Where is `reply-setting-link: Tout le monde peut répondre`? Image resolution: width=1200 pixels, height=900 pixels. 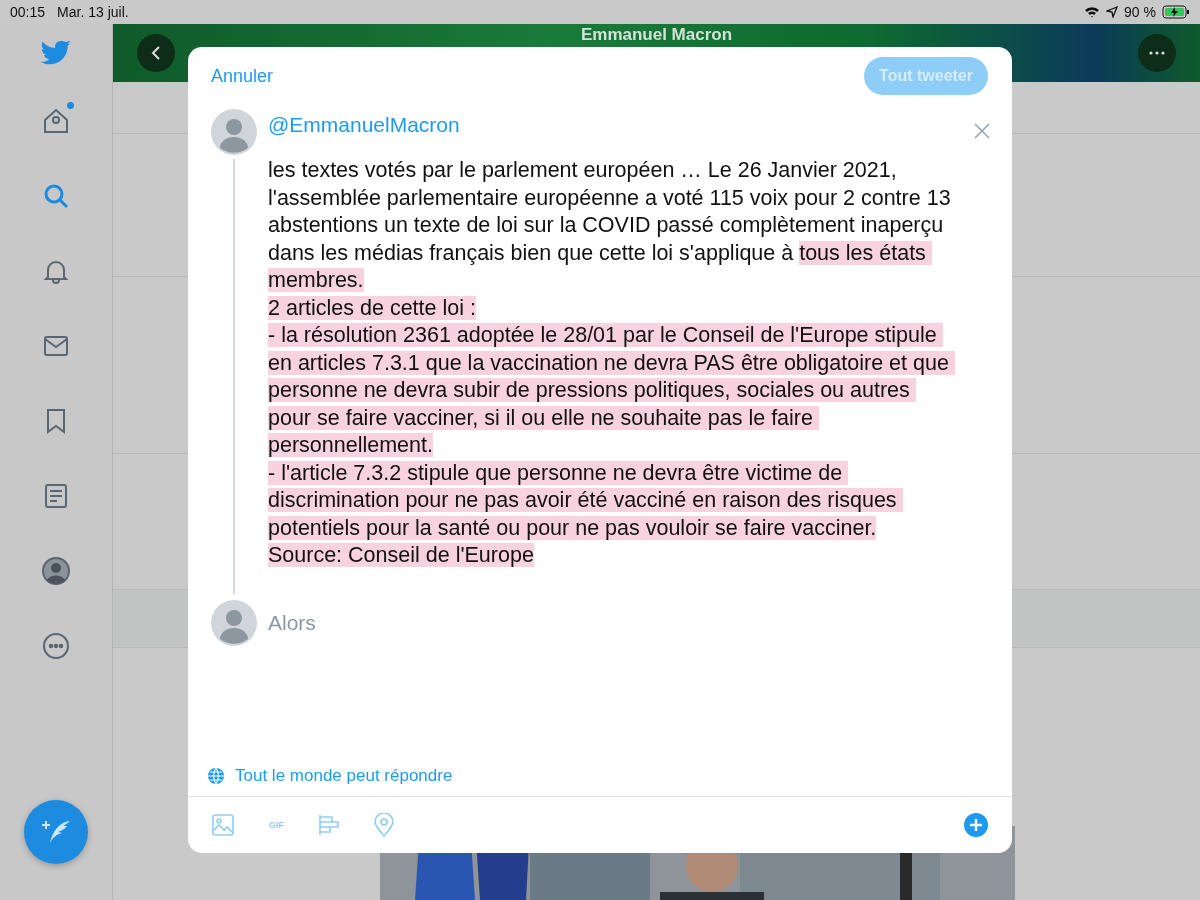
reply-setting-link: Tout le monde peut répondre is located at coordinates (344, 776).